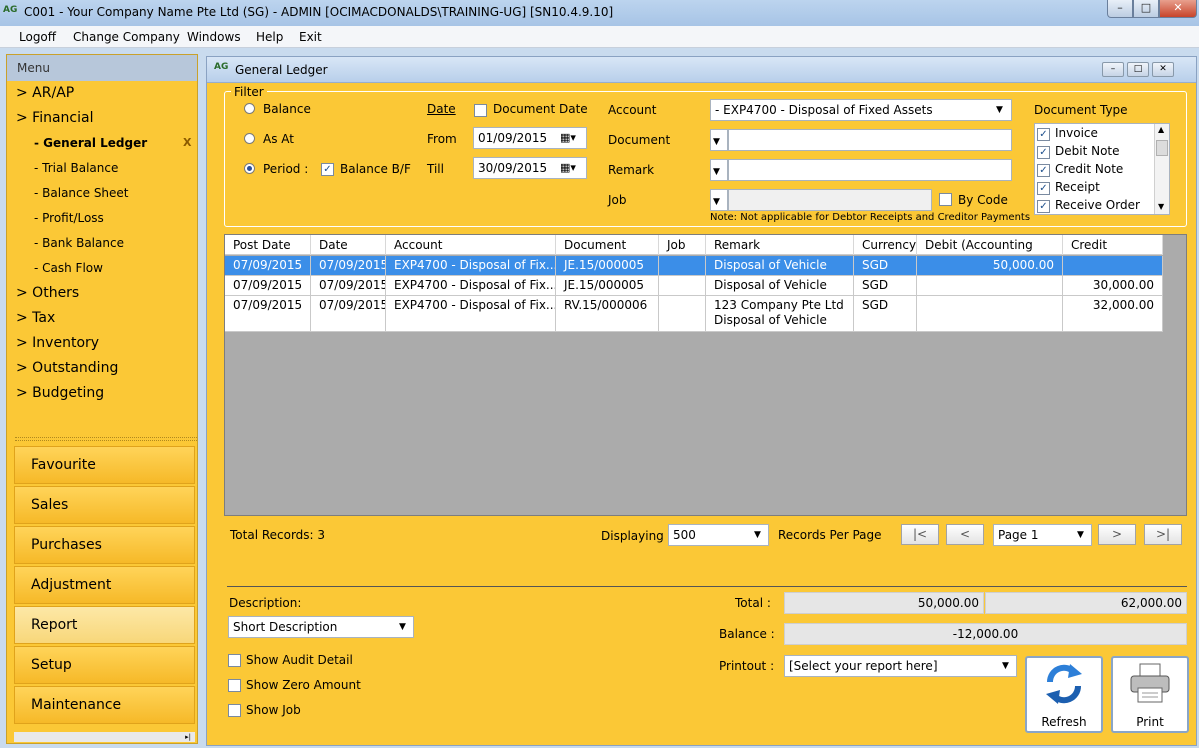 Image resolution: width=1199 pixels, height=748 pixels. Describe the element at coordinates (55, 118) in the screenshot. I see `tree-financial: > Financial` at that location.